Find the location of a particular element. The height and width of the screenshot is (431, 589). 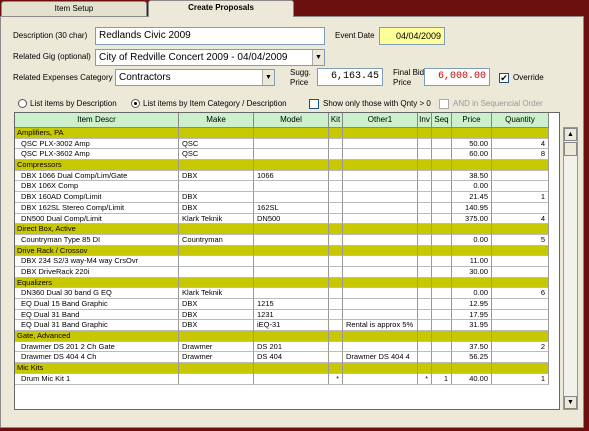

scroll-down-icon: ▼ is located at coordinates (570, 402).